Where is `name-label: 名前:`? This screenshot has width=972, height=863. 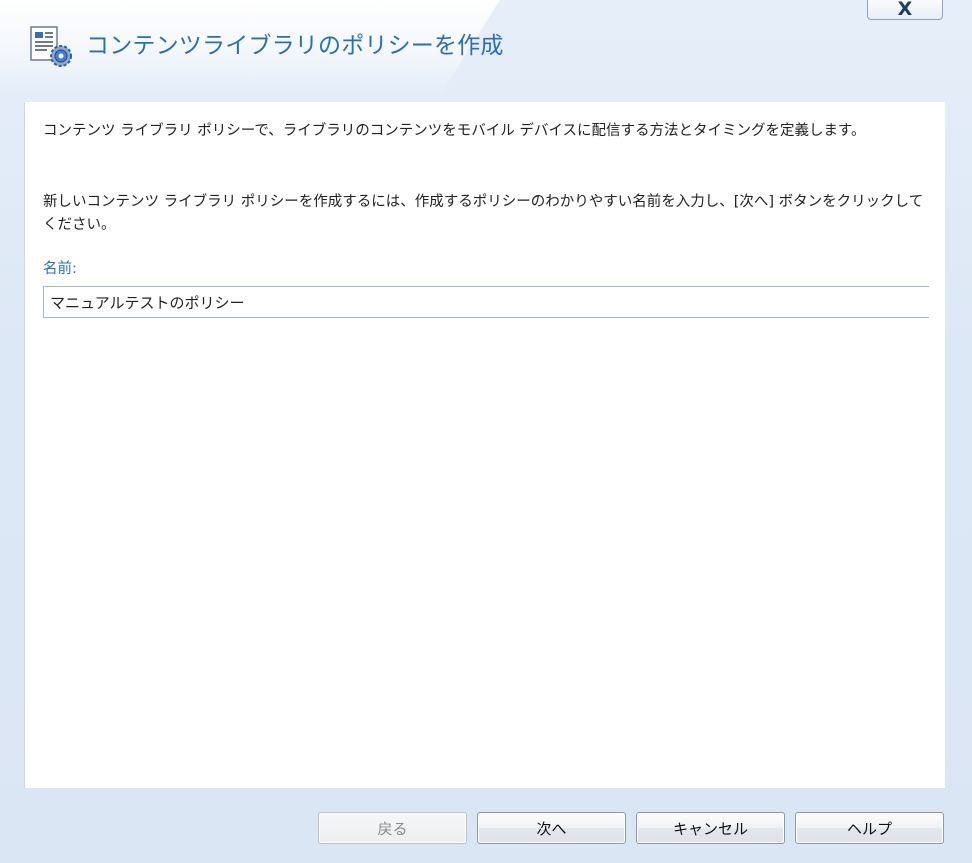
name-label: 名前: is located at coordinates (60, 269).